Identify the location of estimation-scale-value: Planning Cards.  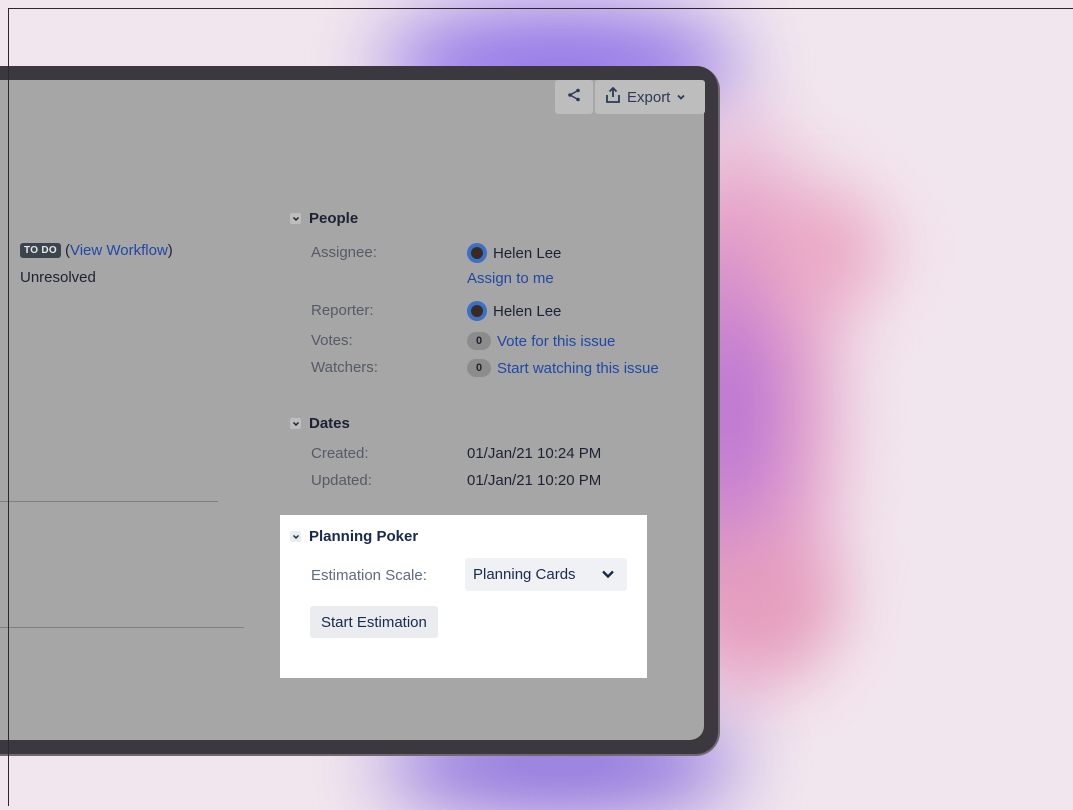
(524, 574).